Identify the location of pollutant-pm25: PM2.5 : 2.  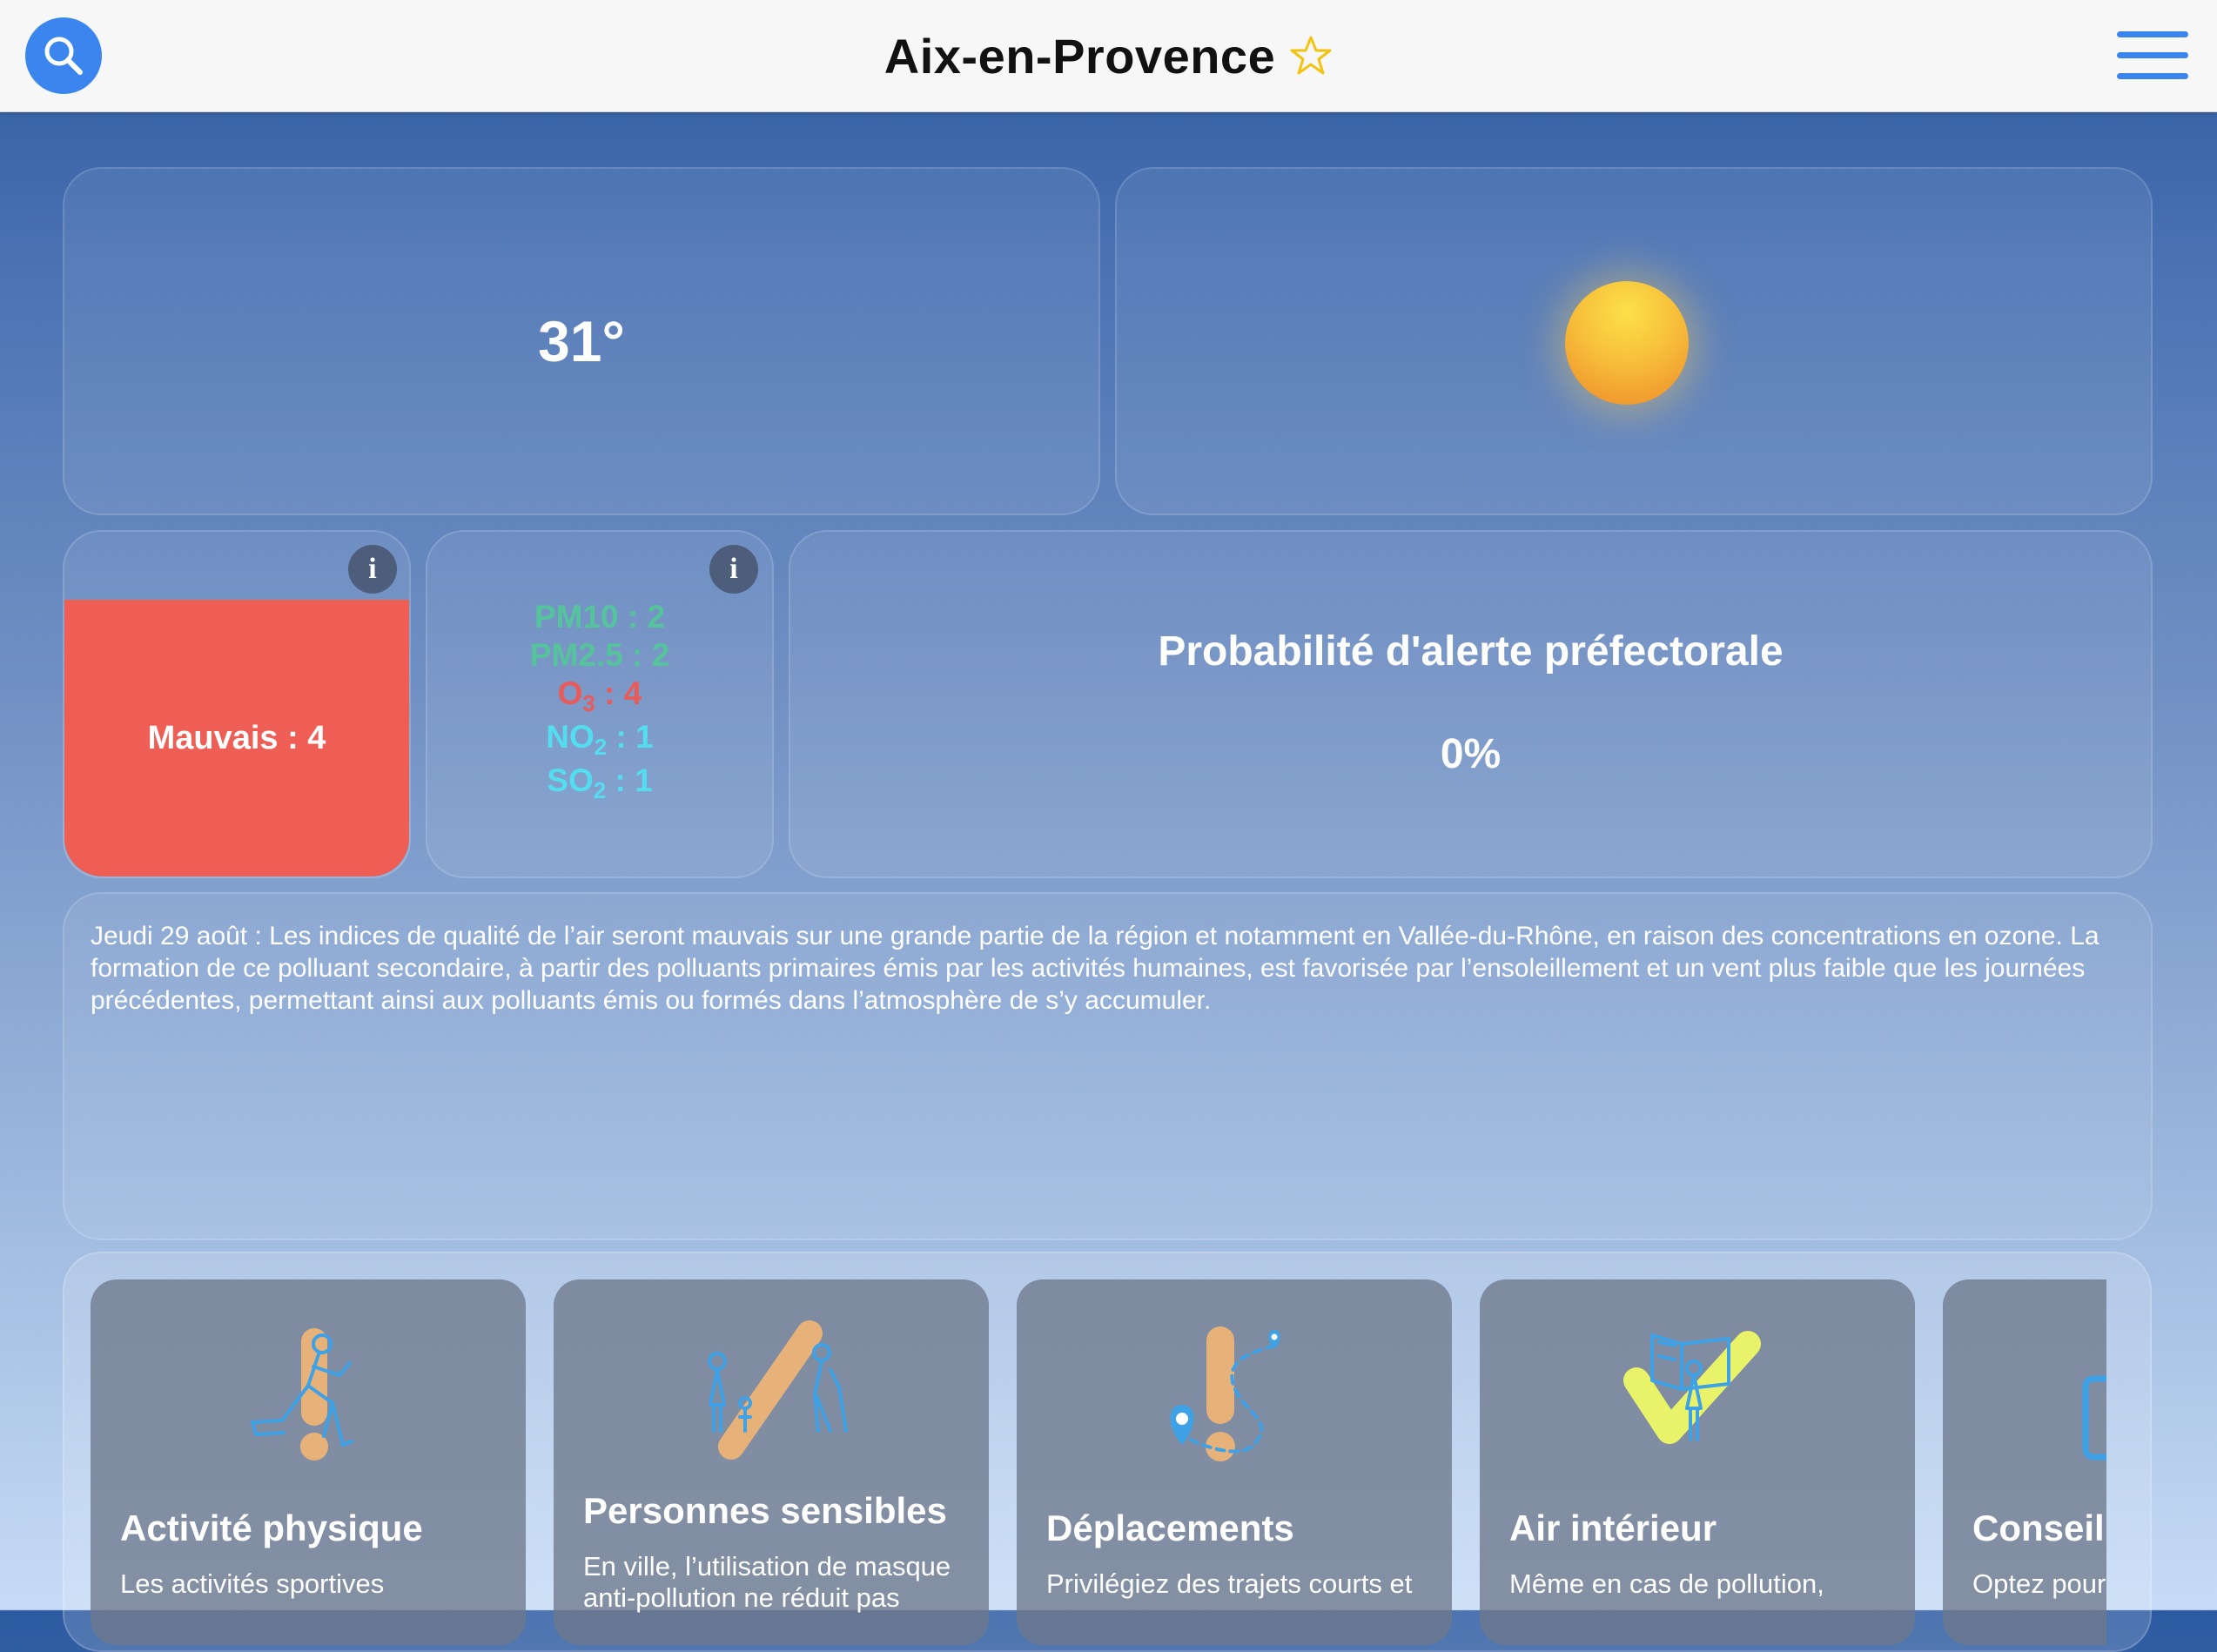
(599, 655).